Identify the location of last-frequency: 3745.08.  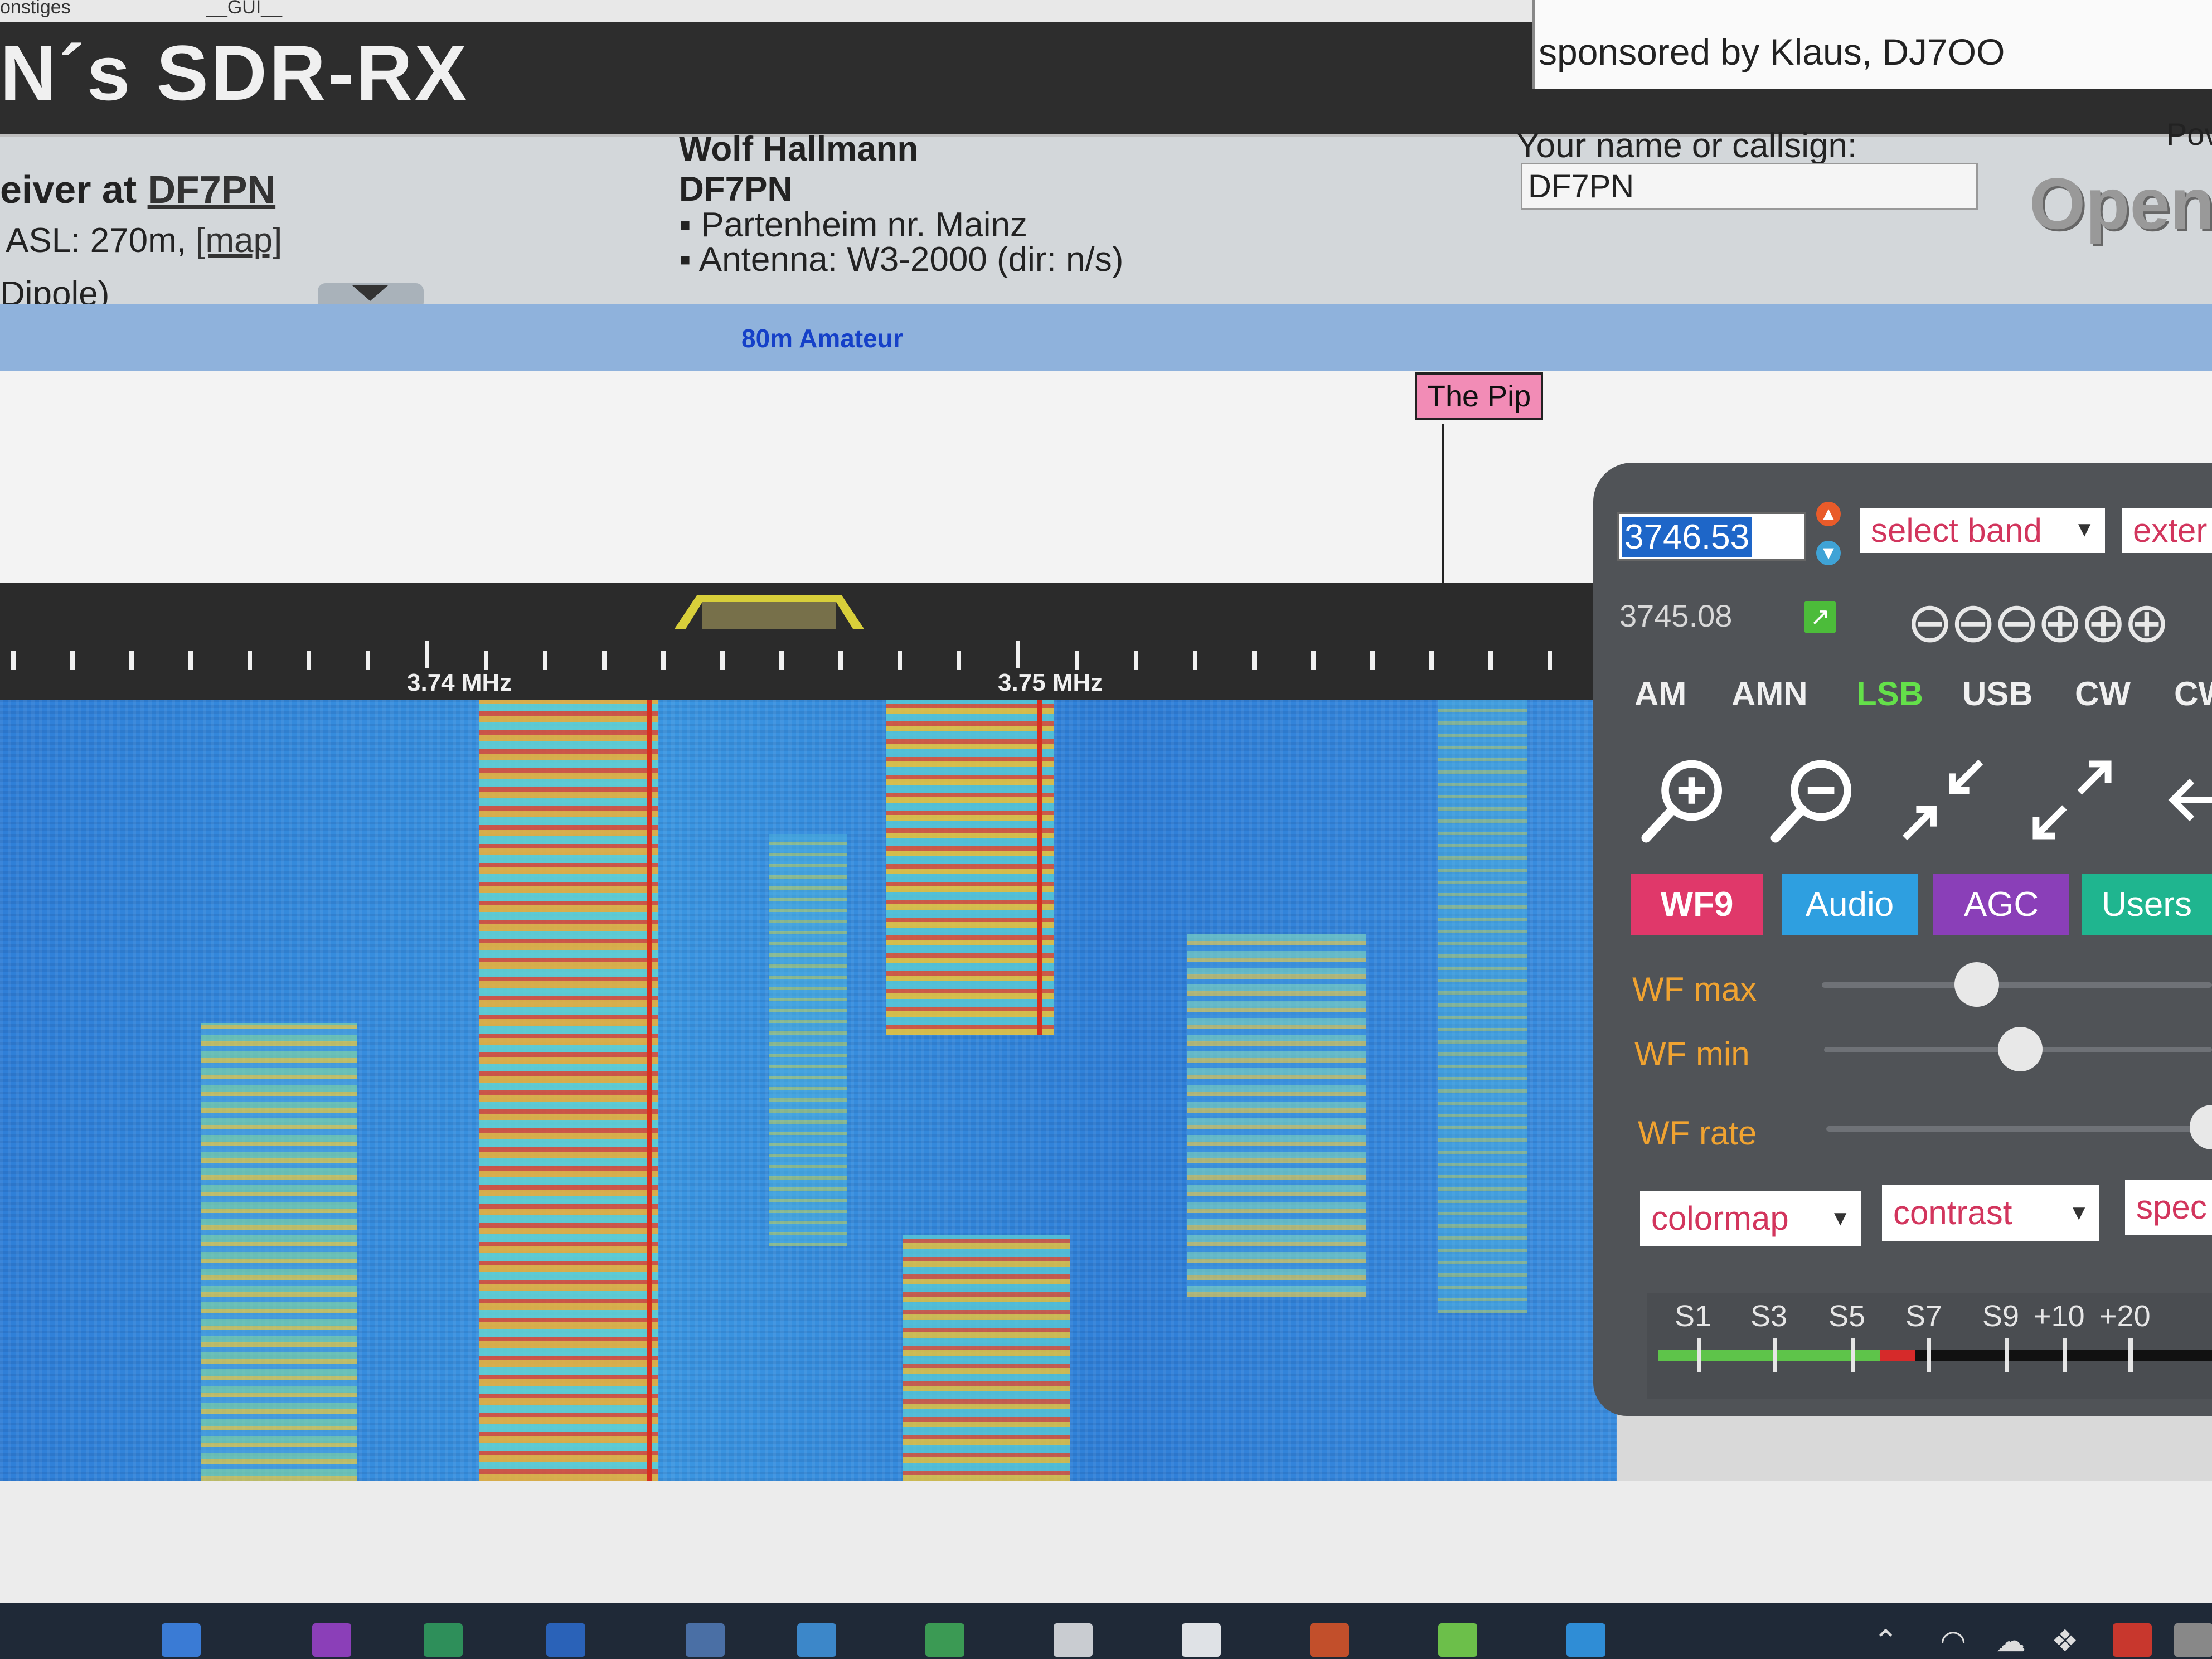
(1675, 616).